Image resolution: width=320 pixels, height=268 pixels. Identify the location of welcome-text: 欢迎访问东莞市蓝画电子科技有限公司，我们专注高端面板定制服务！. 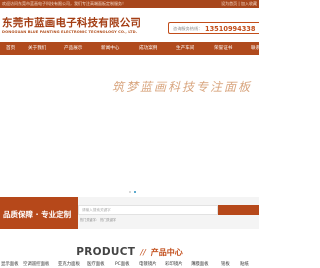
(64, 3).